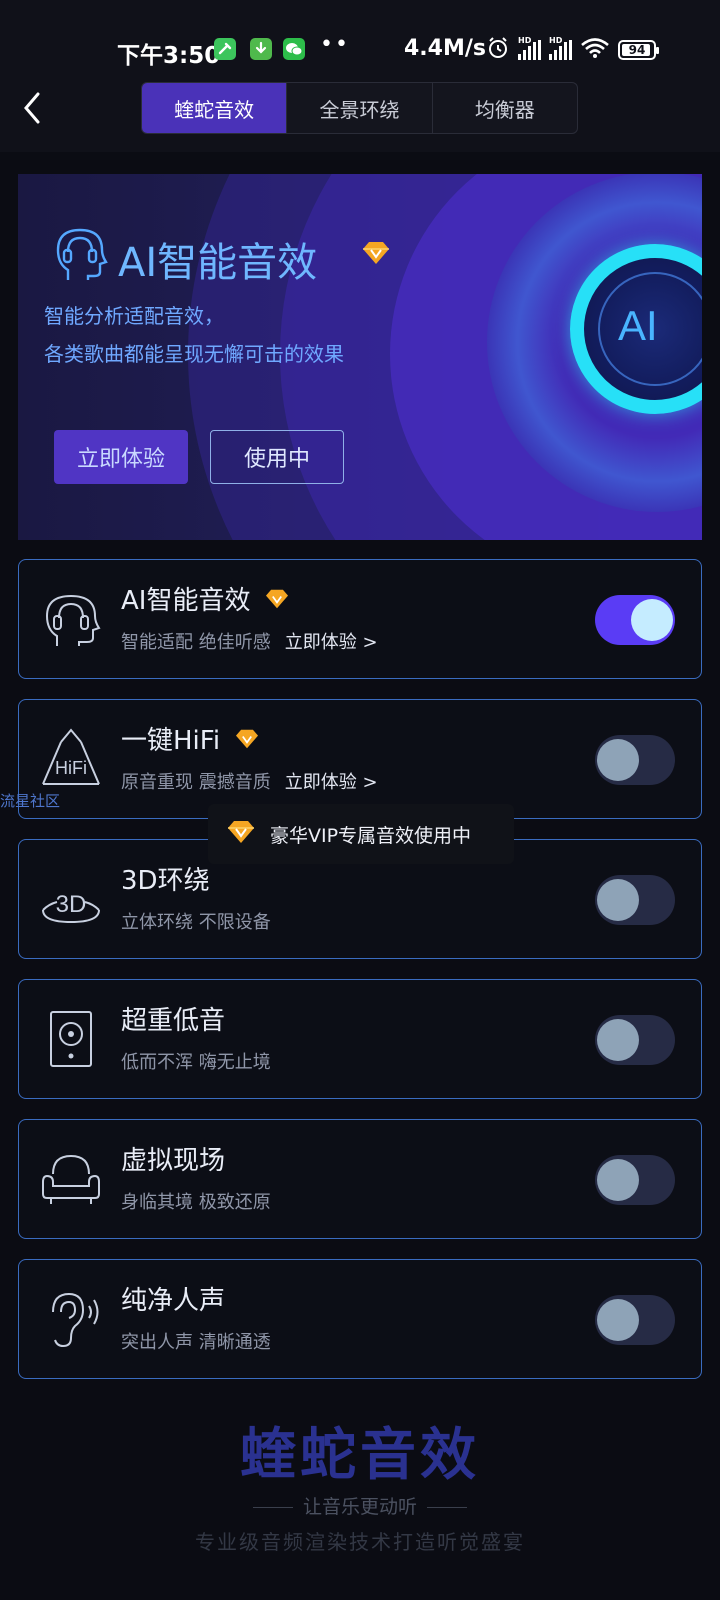  Describe the element at coordinates (635, 620) in the screenshot. I see `effect-toggle-ai` at that location.